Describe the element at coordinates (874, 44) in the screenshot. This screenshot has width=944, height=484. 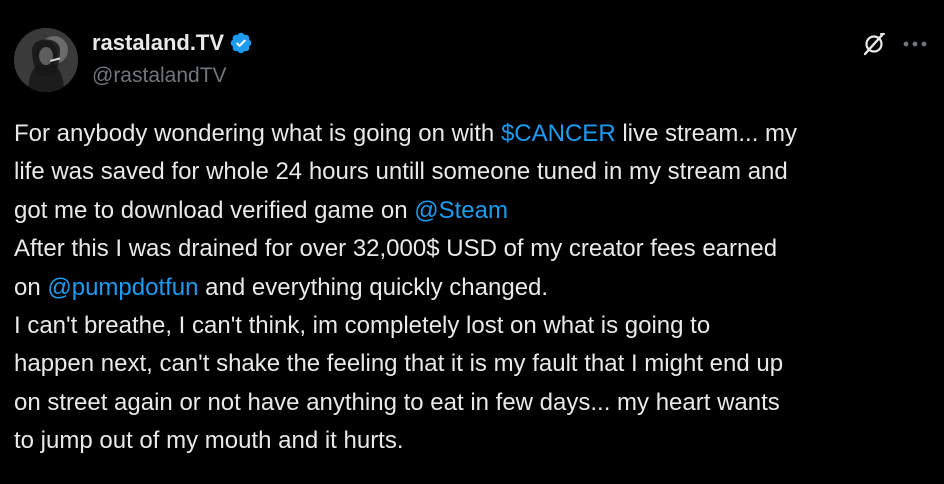
I see `grok-icon` at that location.